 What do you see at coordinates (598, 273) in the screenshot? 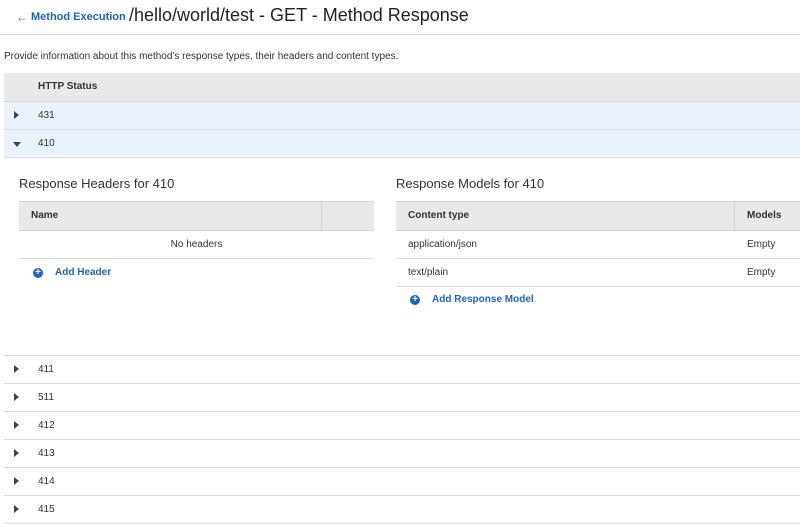
I see `model-row: text/plain Empty` at bounding box center [598, 273].